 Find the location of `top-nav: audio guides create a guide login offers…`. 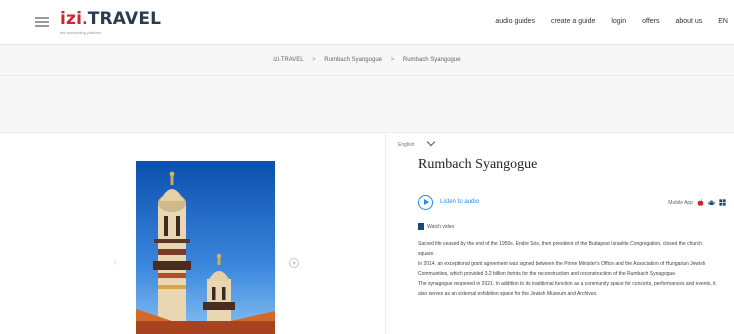

top-nav: audio guides create a guide login offers… is located at coordinates (604, 21).